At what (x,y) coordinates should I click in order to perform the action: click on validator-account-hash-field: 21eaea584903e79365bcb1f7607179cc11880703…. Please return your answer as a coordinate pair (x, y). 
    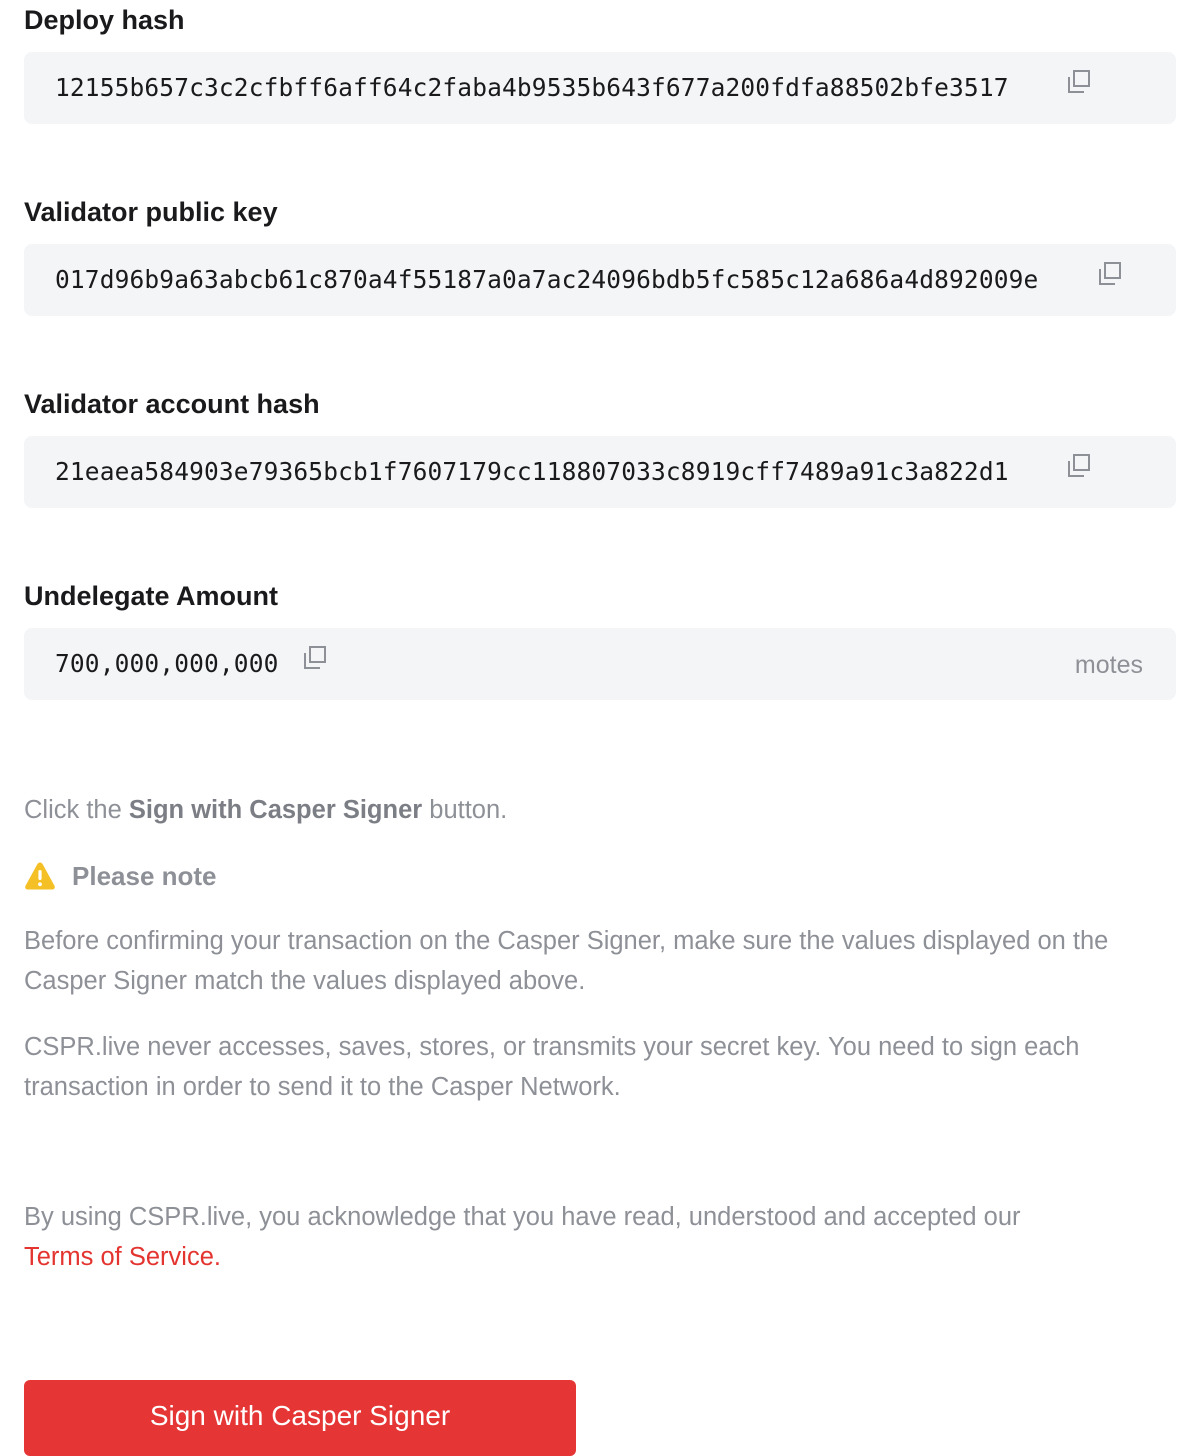
    Looking at the image, I should click on (600, 472).